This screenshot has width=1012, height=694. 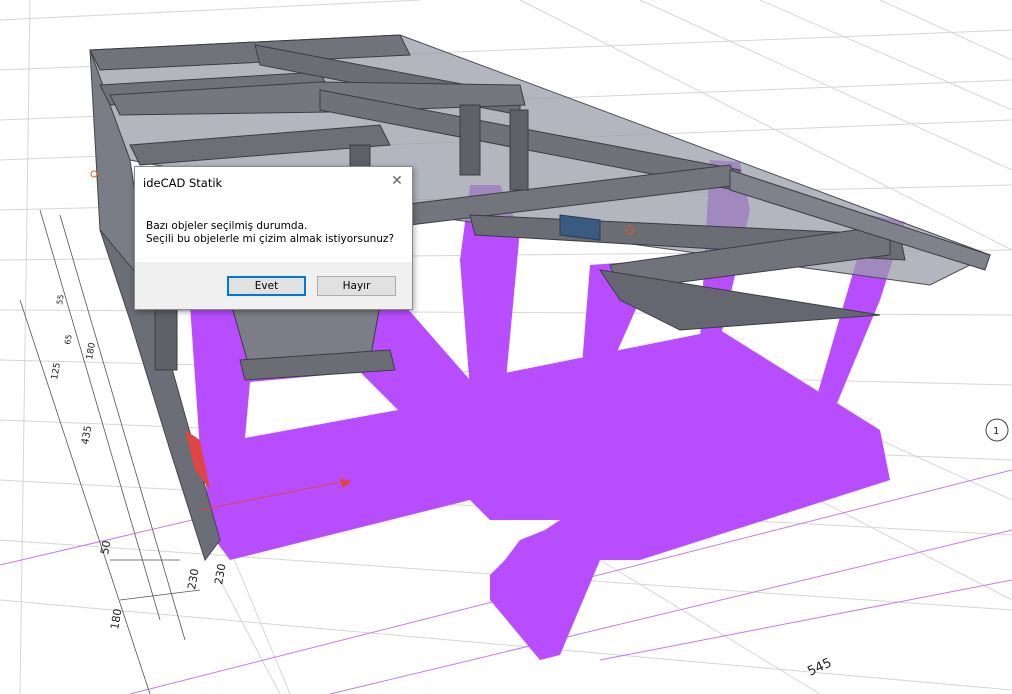 I want to click on dim-label: 50, so click(x=105, y=547).